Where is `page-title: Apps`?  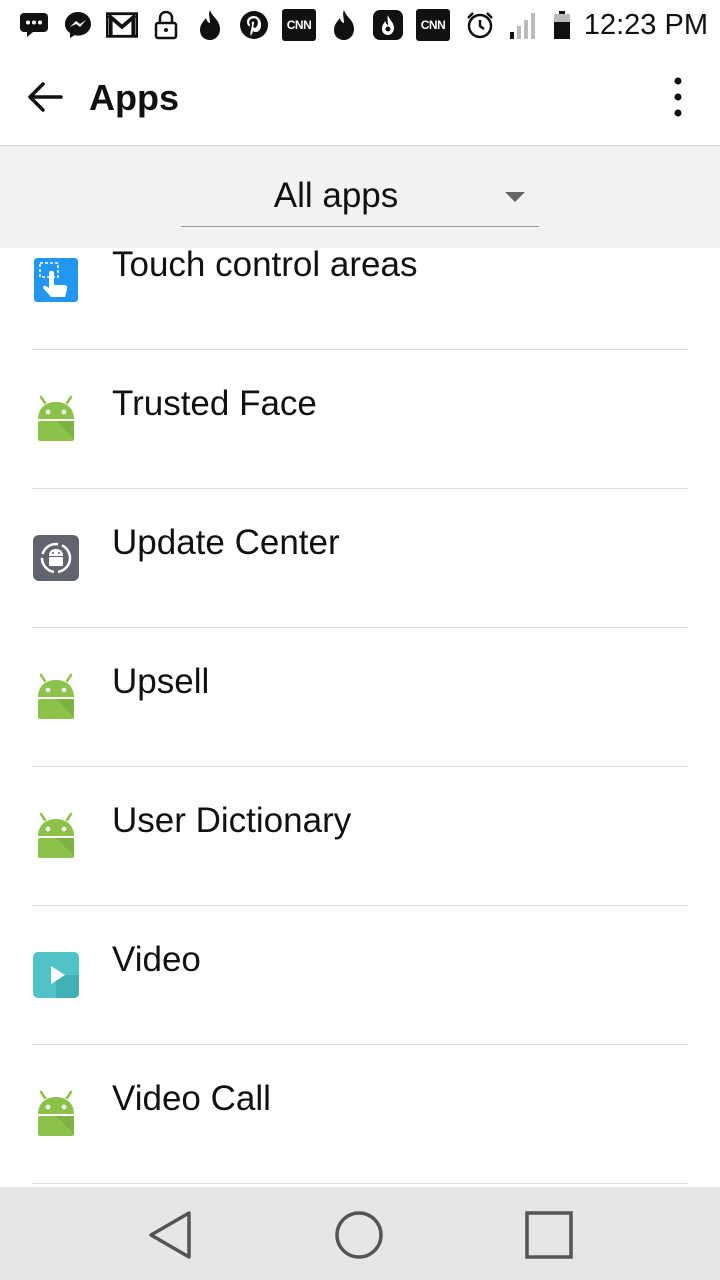 page-title: Apps is located at coordinates (134, 97).